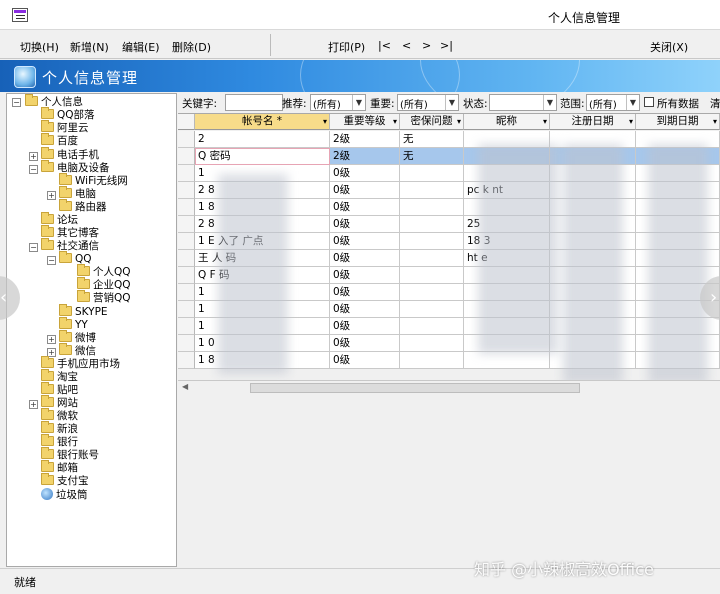 The height and width of the screenshot is (594, 720). I want to click on prev-record-button: <, so click(406, 45).